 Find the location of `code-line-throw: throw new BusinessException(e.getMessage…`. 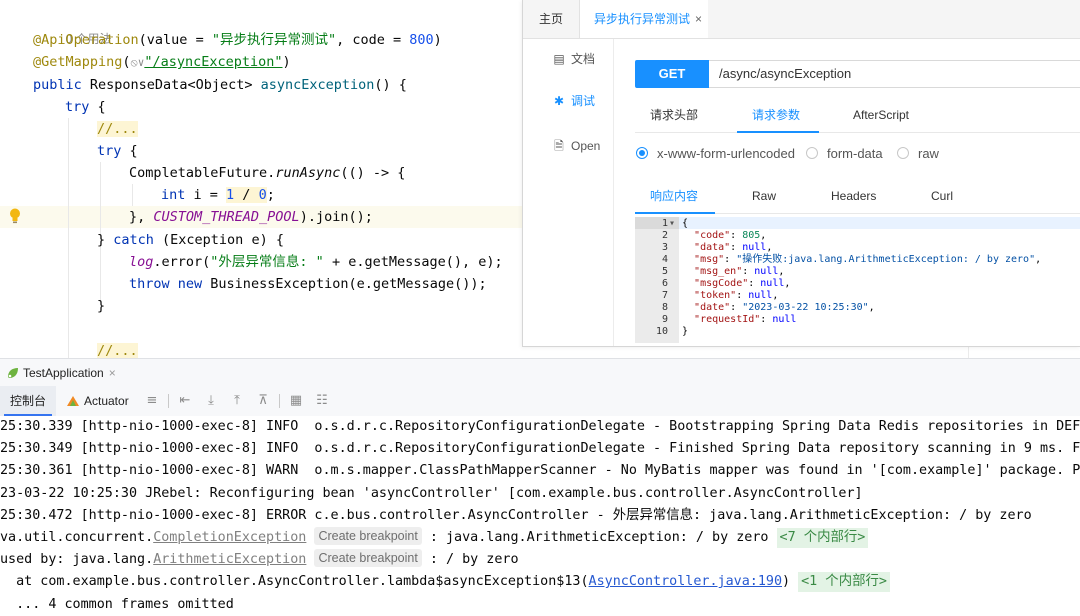

code-line-throw: throw new BusinessException(e.getMessage… is located at coordinates (308, 284).